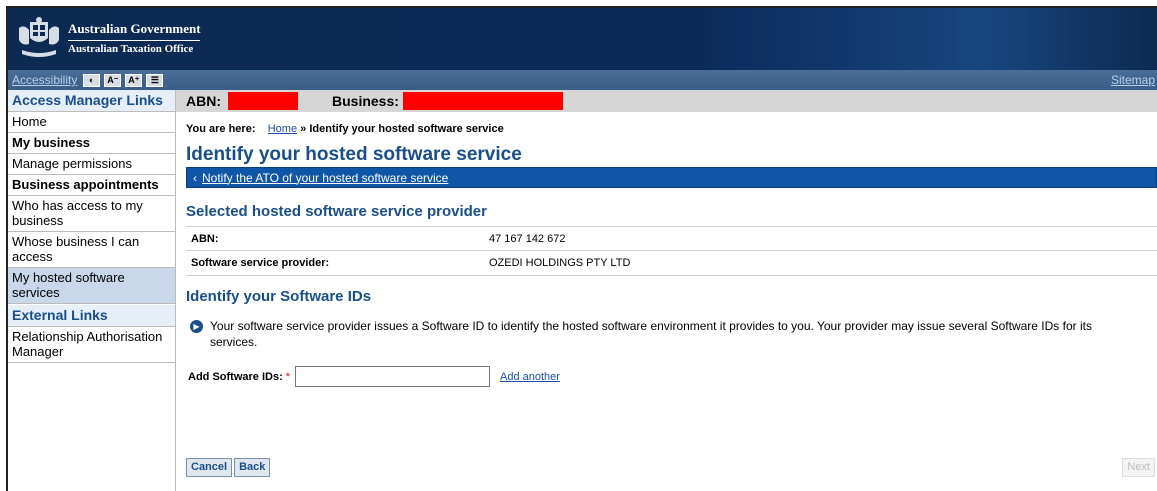 Image resolution: width=1157 pixels, height=491 pixels. I want to click on layout-button: ☰, so click(155, 80).